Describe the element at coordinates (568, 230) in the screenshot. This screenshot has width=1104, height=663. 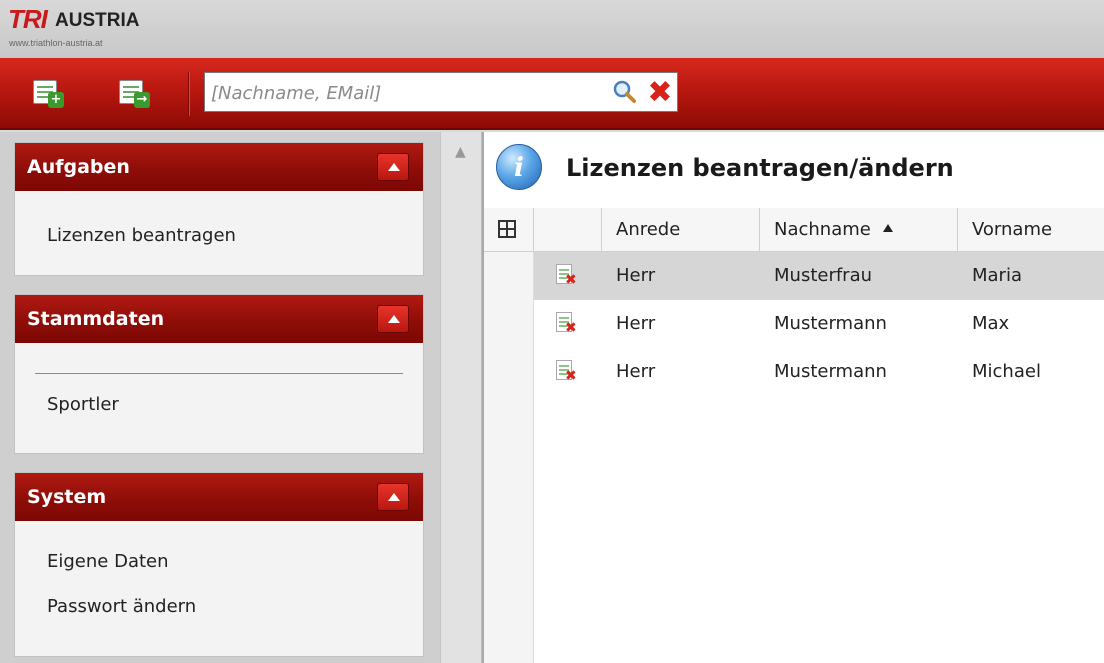
I see `column-icon-header` at that location.